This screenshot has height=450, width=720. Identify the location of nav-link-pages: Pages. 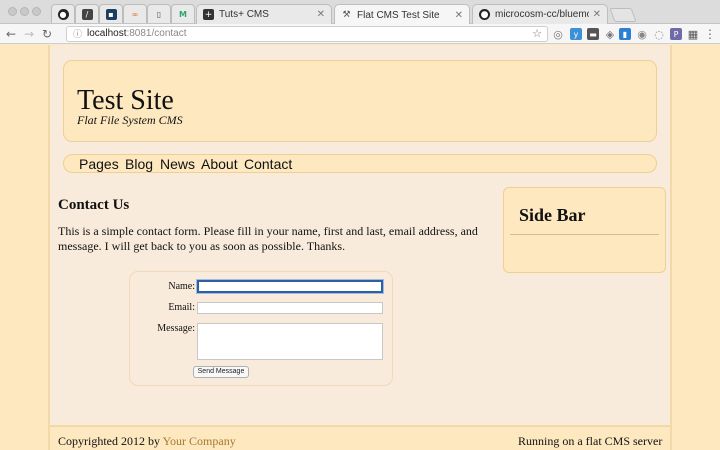
(99, 164).